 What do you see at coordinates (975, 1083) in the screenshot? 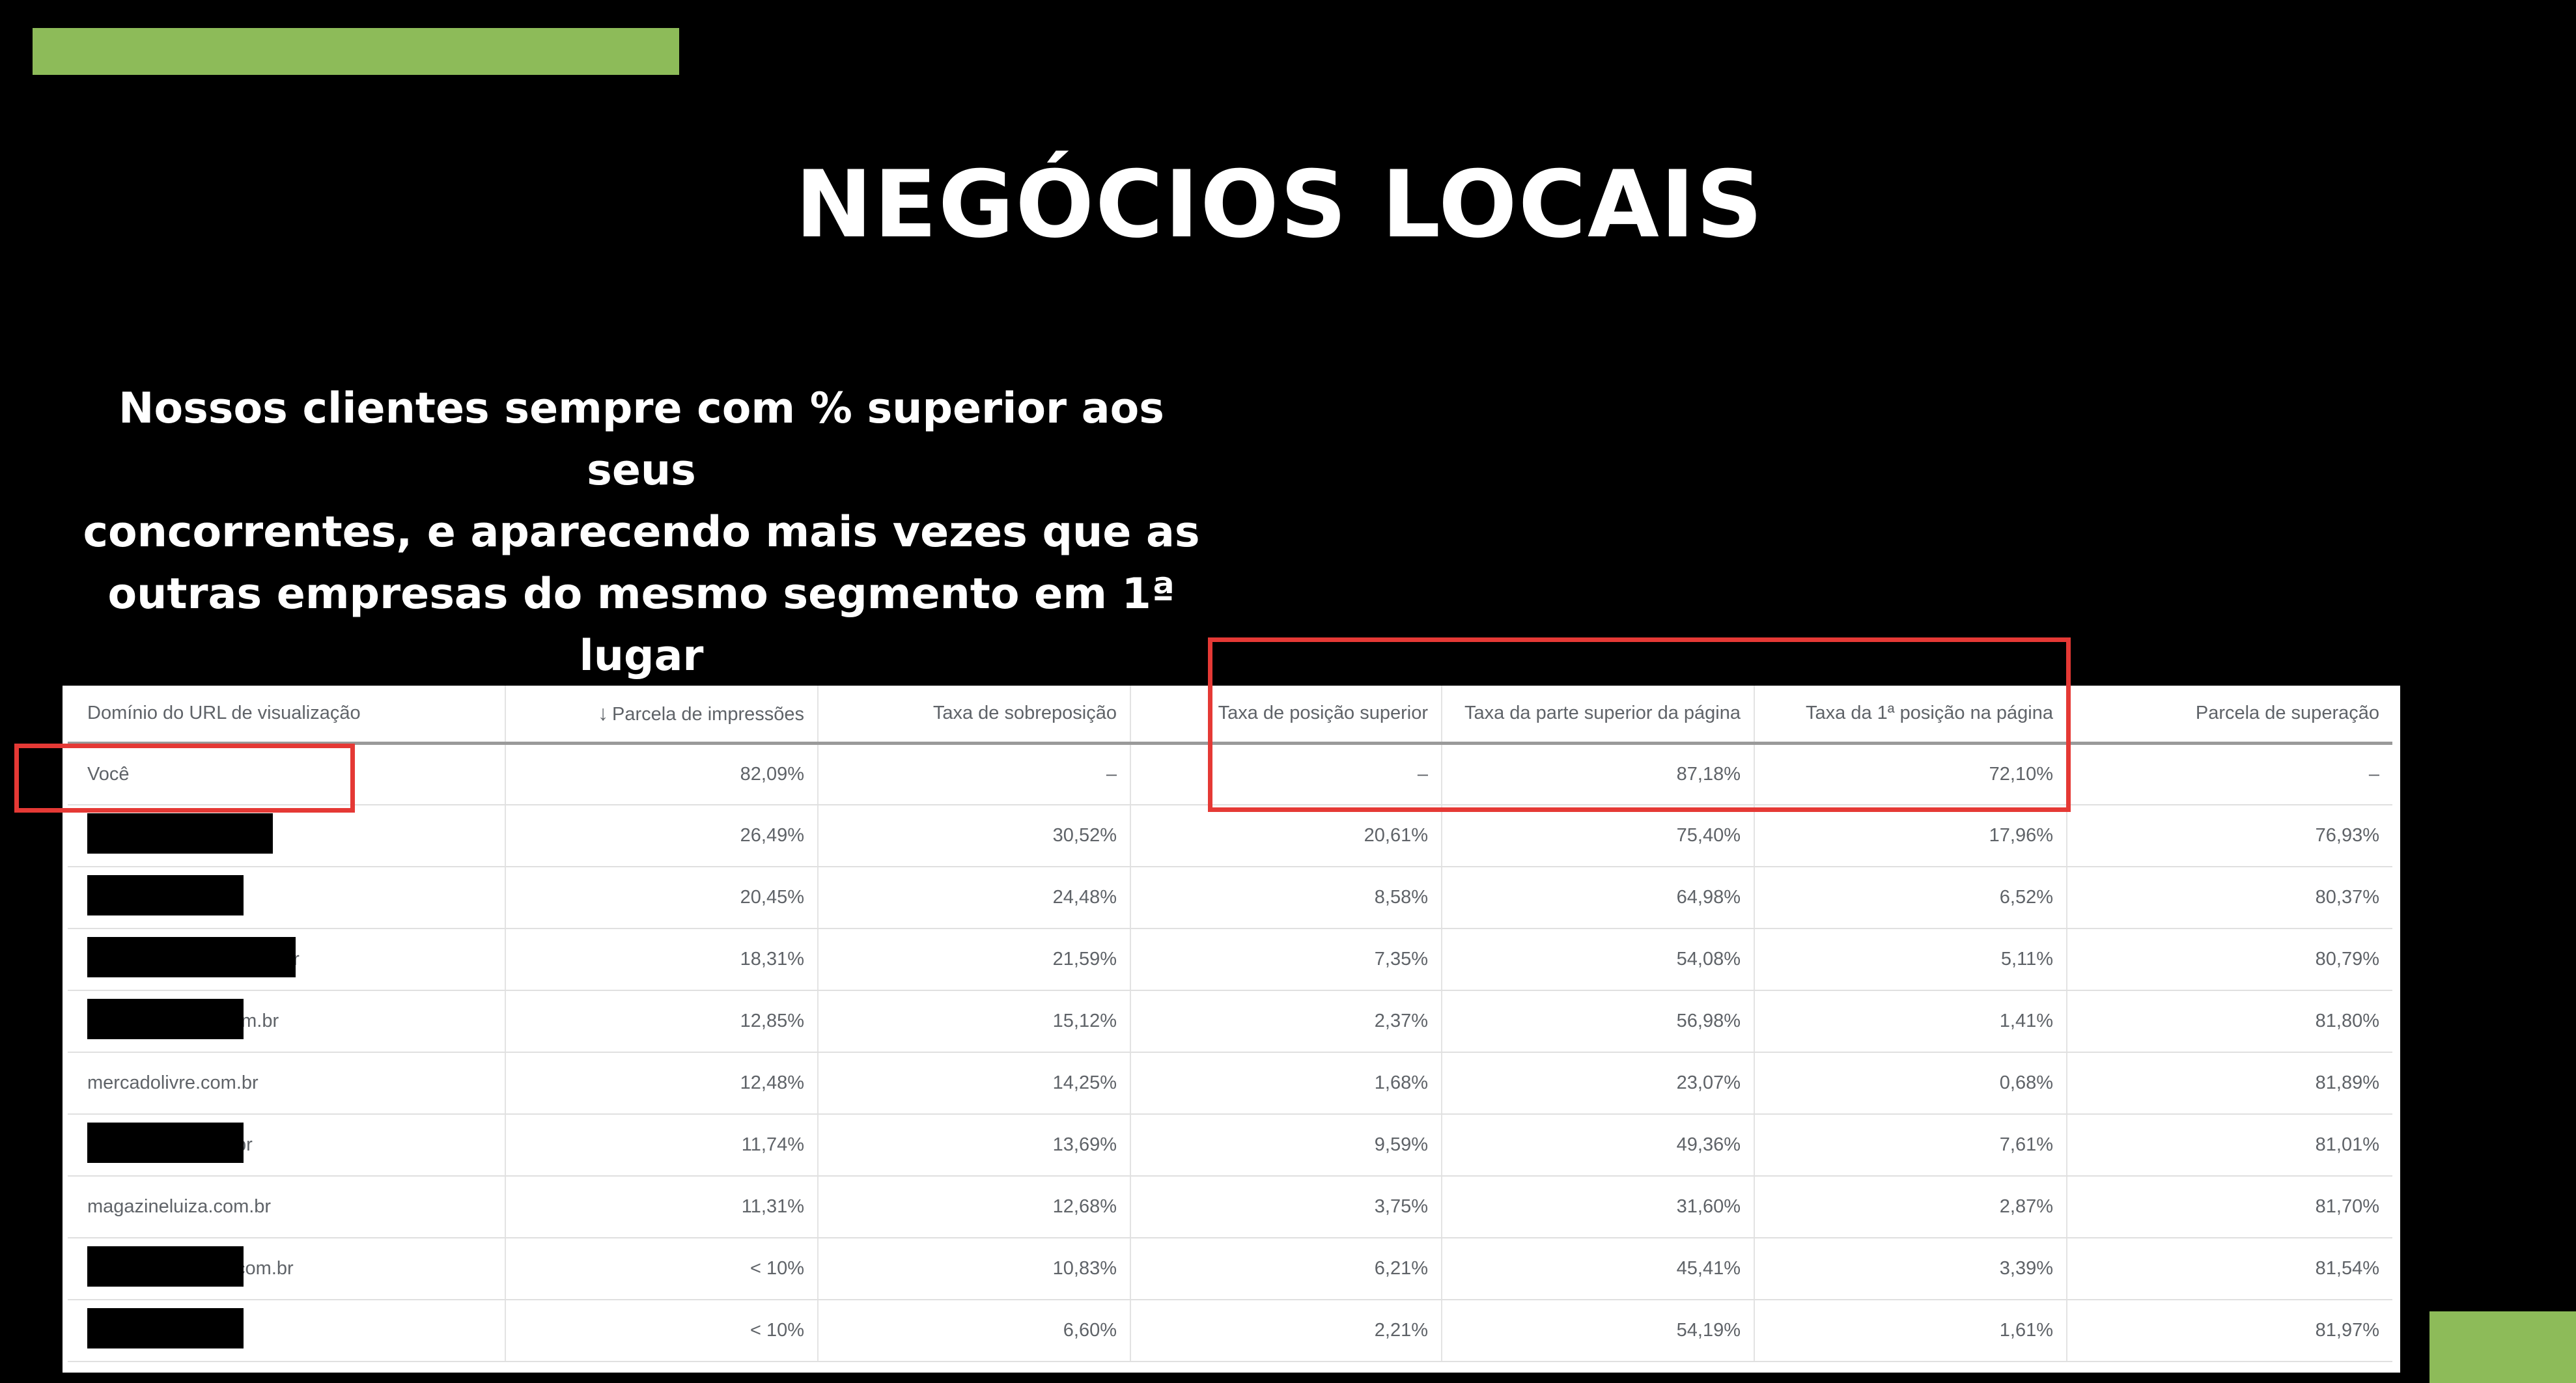
I see `metric-cell: 14,25%` at bounding box center [975, 1083].